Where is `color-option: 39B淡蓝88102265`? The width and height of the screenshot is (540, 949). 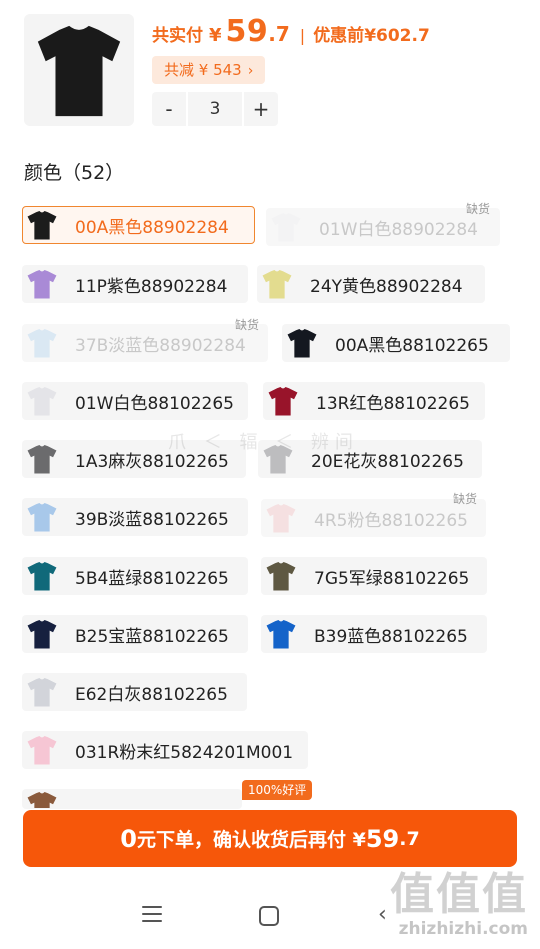 color-option: 39B淡蓝88102265 is located at coordinates (135, 517).